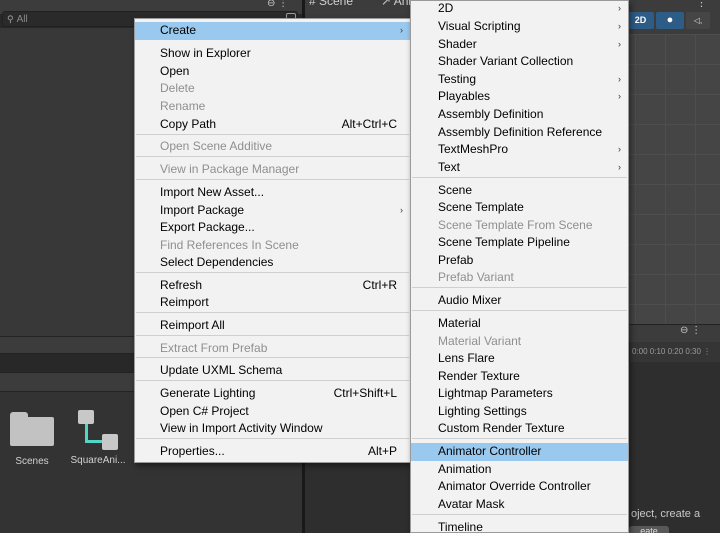 This screenshot has width=720, height=533. I want to click on create-item-2d: 2D ›, so click(519, 9).